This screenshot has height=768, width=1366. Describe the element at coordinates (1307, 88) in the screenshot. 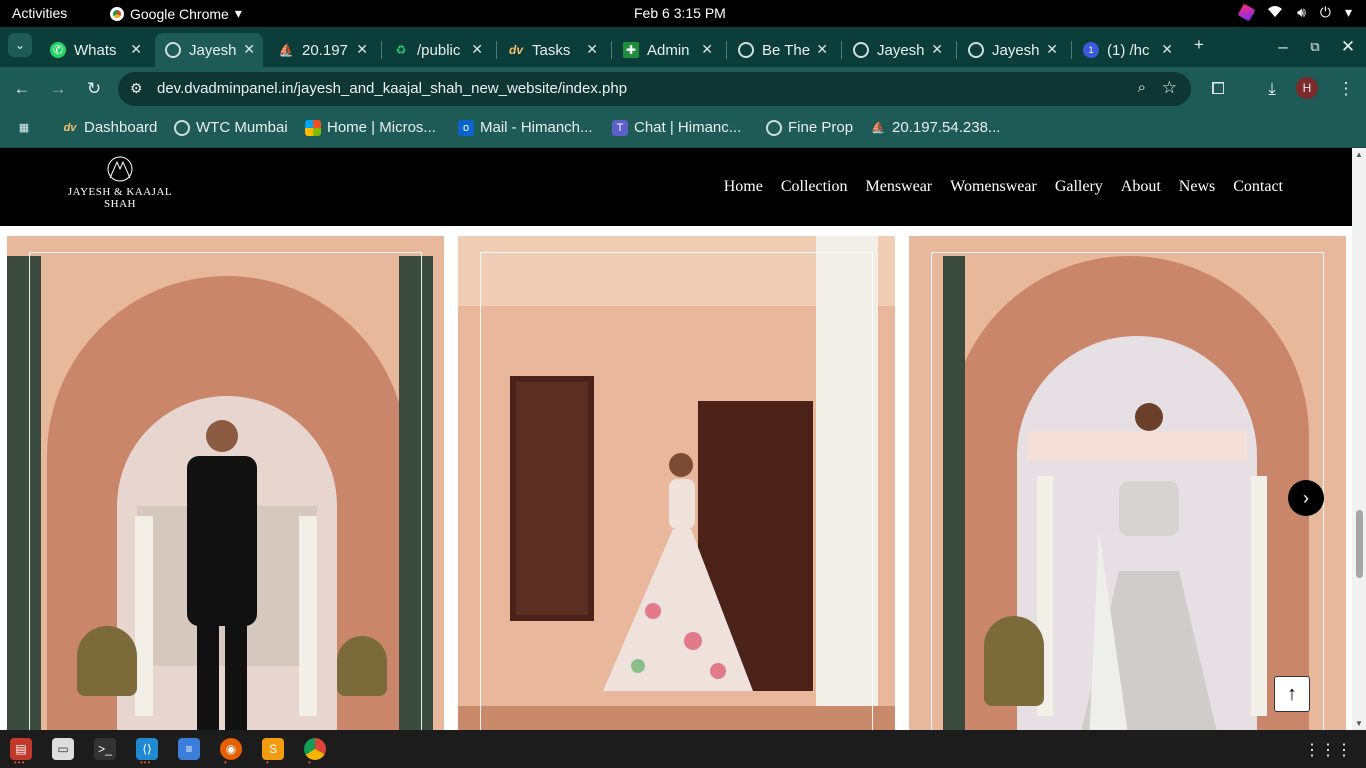

I see `avatar: H` at that location.